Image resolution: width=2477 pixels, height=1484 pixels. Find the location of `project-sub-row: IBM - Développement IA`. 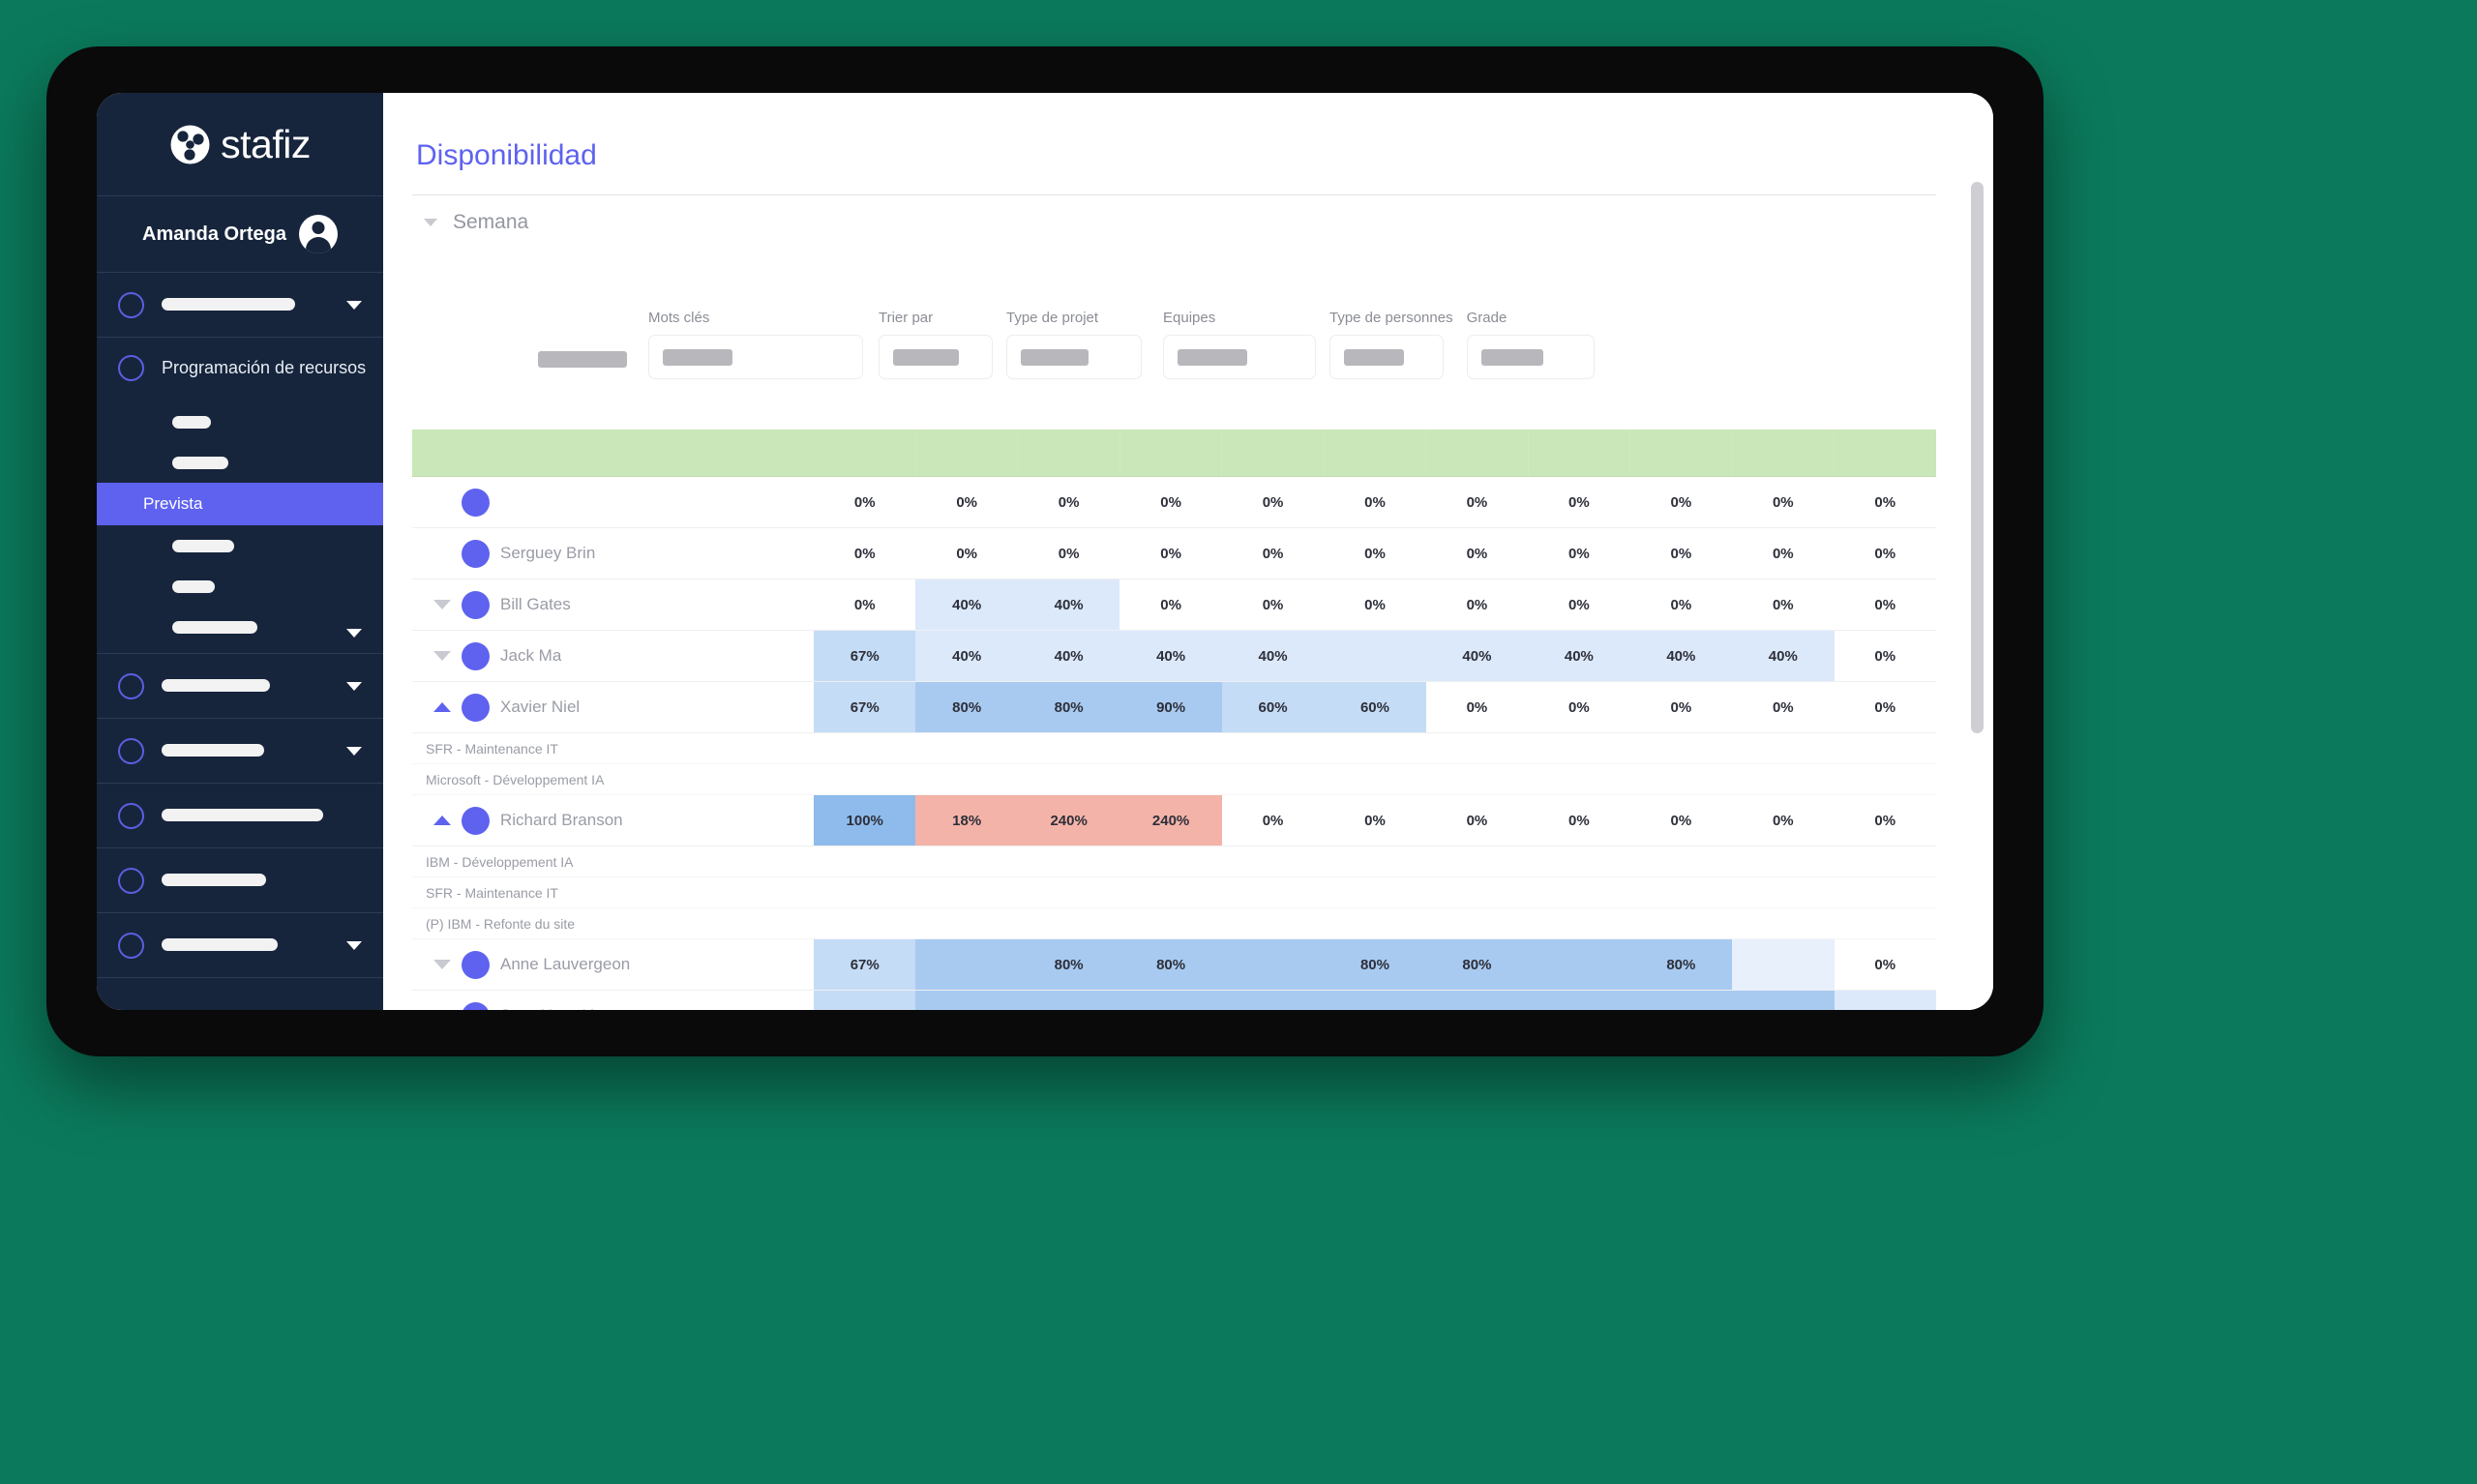

project-sub-row: IBM - Développement IA is located at coordinates (1174, 861).